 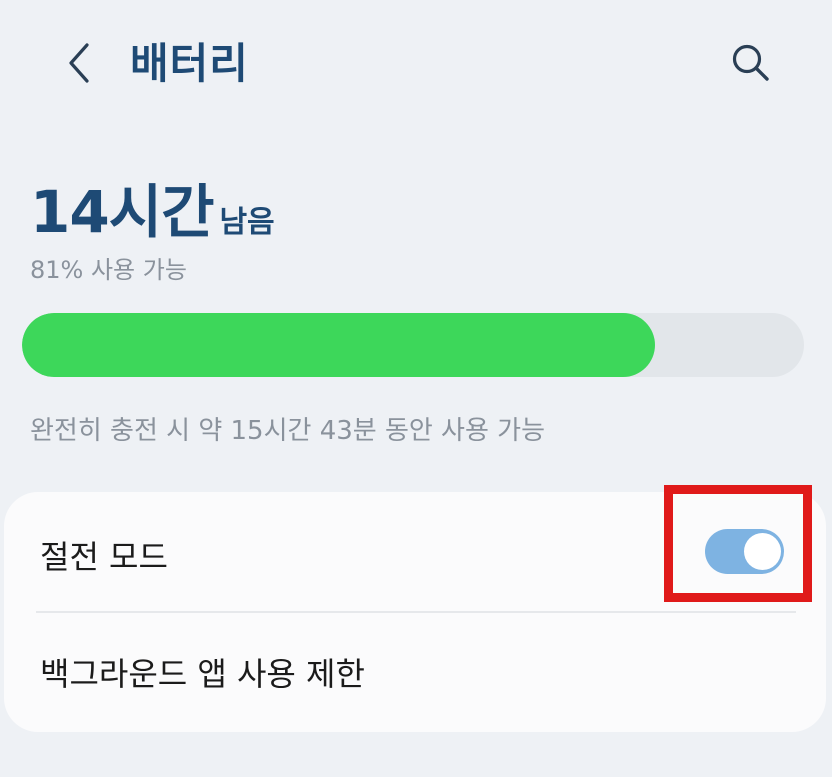 I want to click on battery-level-bar, so click(x=413, y=345).